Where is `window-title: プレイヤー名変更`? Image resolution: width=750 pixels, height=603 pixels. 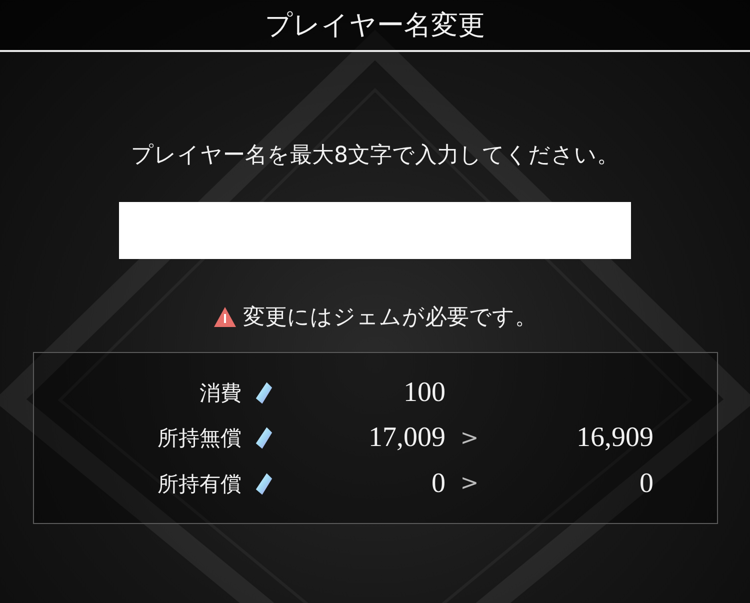
window-title: プレイヤー名変更 is located at coordinates (375, 26).